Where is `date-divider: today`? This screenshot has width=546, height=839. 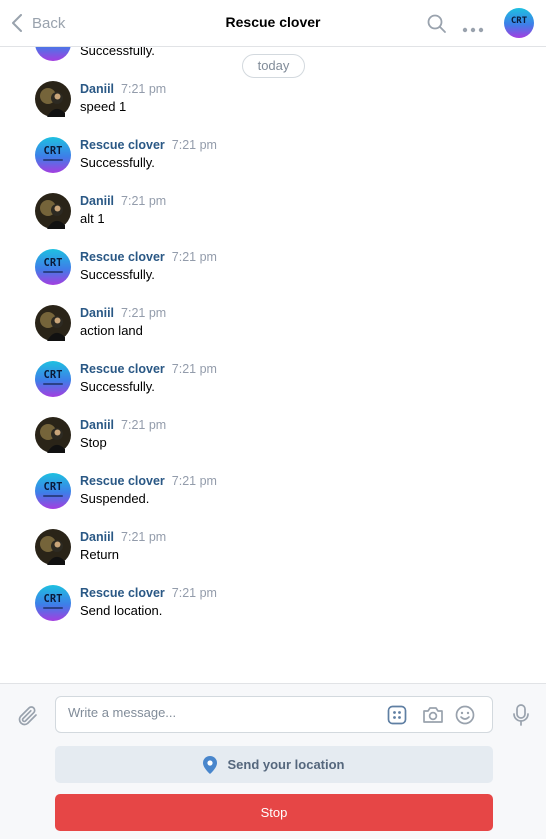 date-divider: today is located at coordinates (273, 66).